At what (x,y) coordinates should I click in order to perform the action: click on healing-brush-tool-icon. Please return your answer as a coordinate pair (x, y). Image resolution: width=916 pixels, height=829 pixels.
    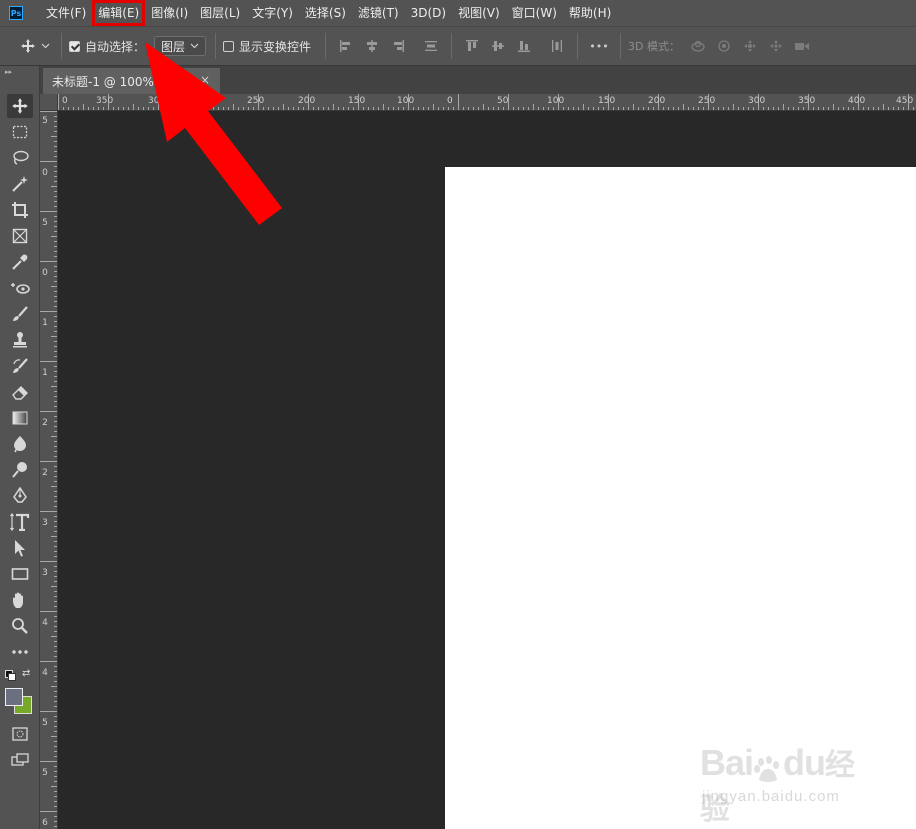
    Looking at the image, I should click on (20, 288).